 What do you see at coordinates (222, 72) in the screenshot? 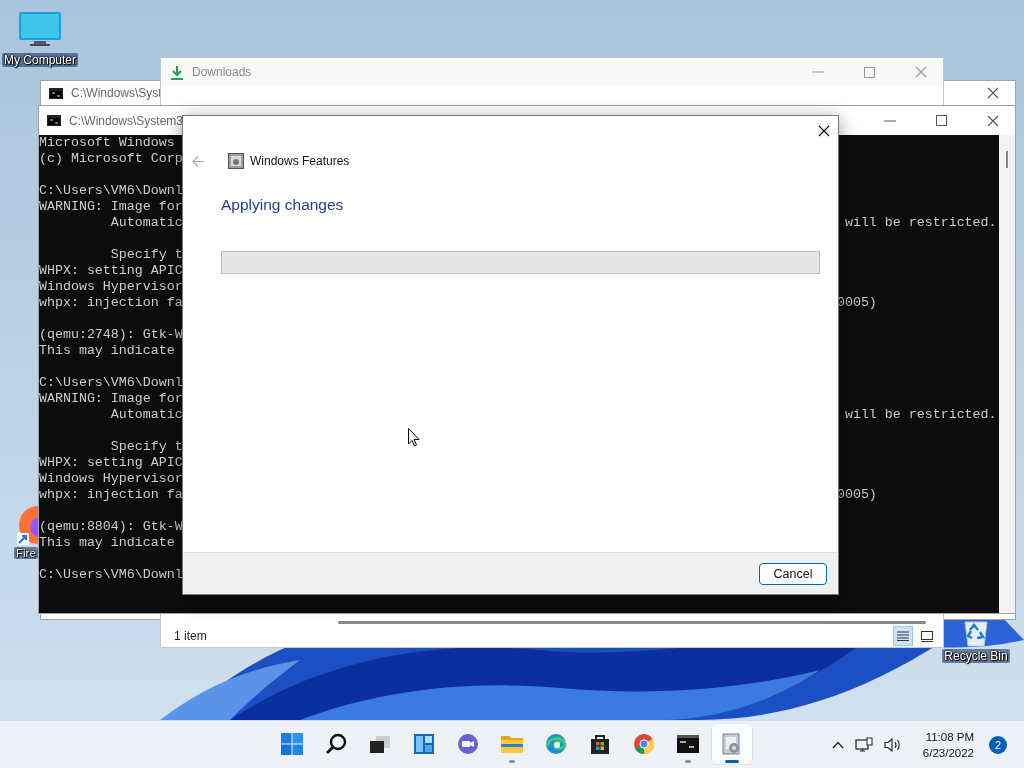
I see `window-title: Downloads` at bounding box center [222, 72].